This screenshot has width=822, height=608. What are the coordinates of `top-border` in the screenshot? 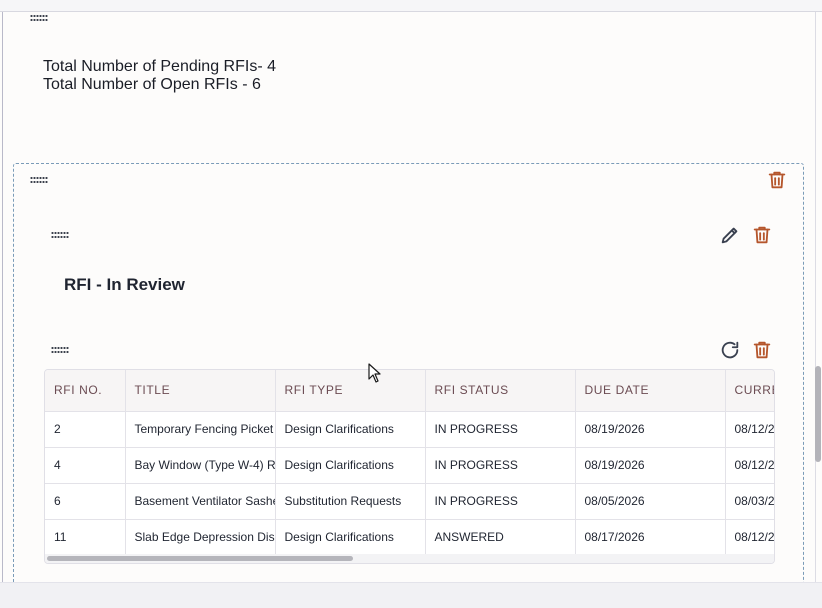 It's located at (411, 6).